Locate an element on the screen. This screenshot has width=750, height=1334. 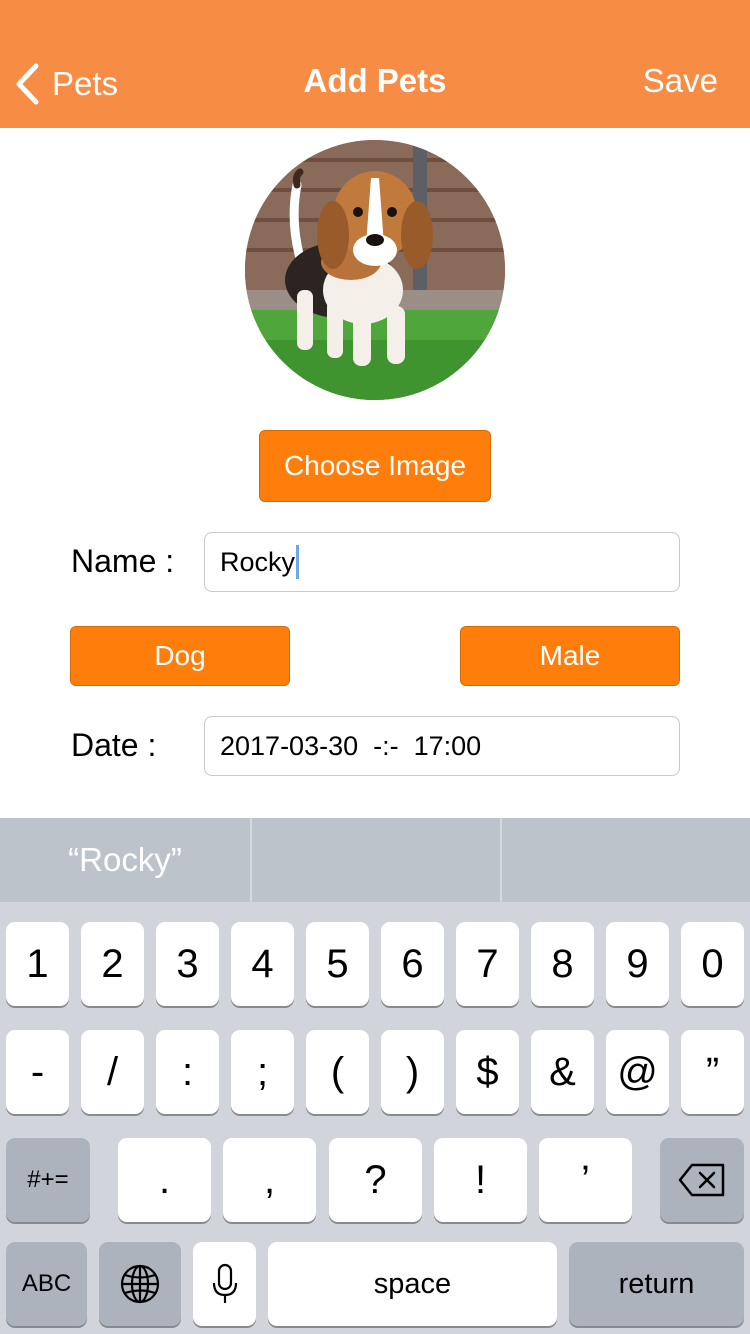
key: @ is located at coordinates (637, 1072).